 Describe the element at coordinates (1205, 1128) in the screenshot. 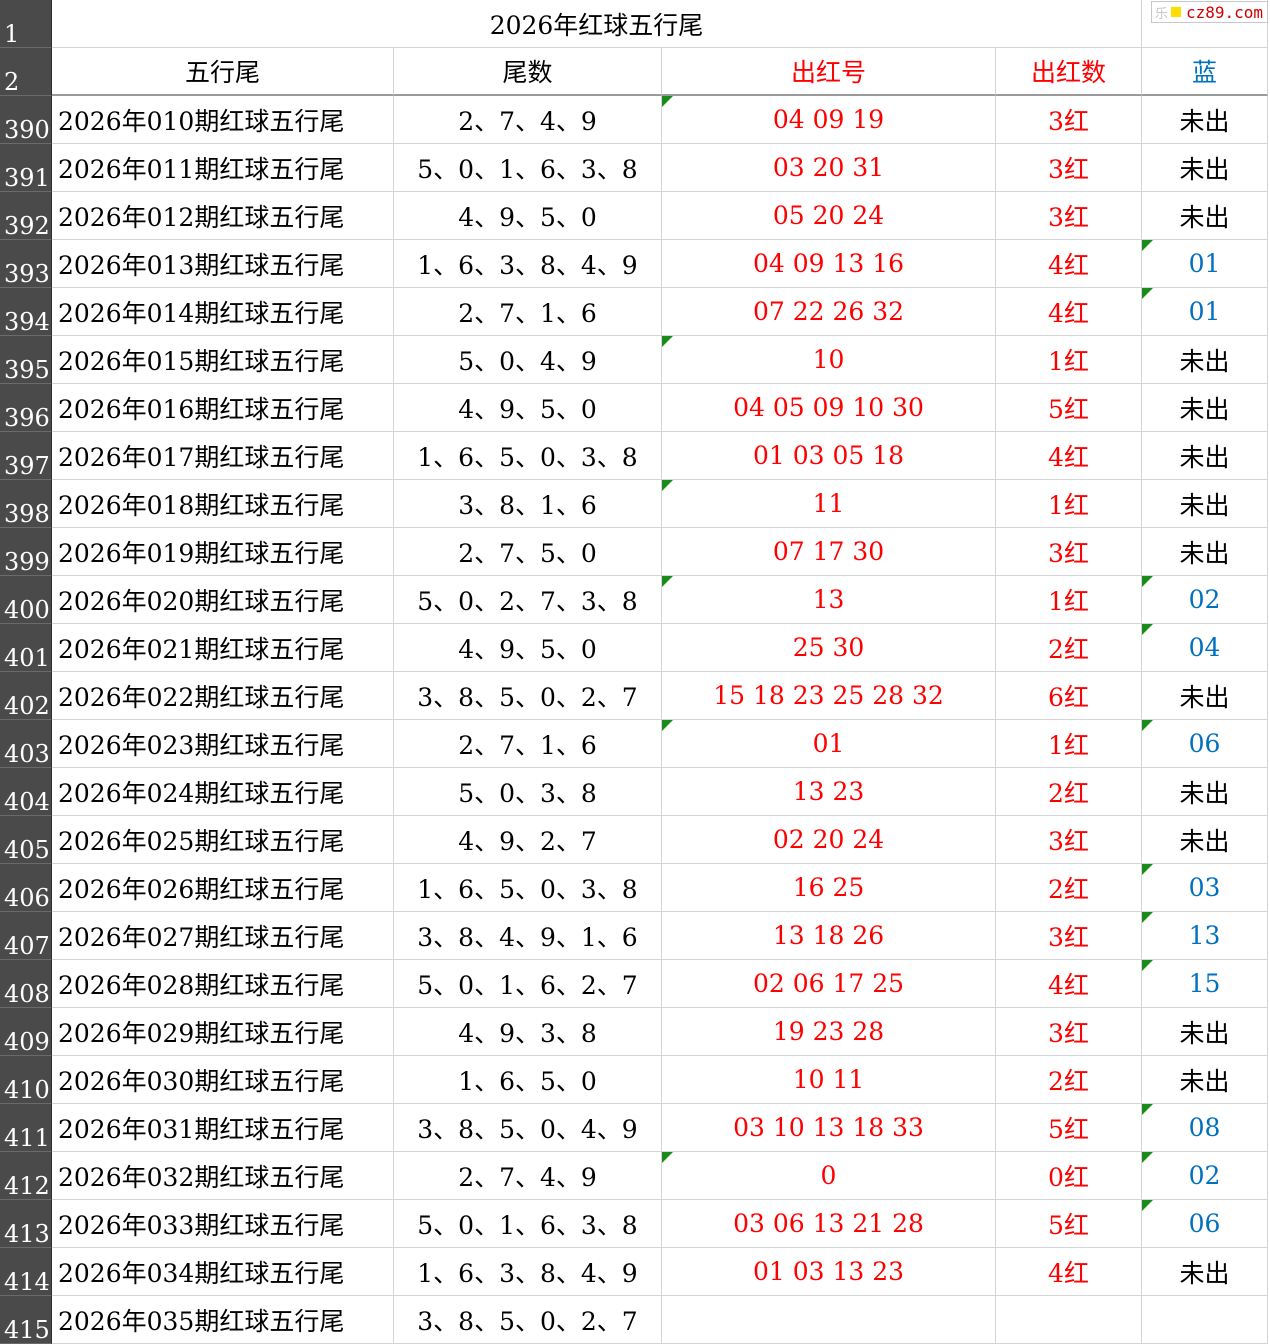

I see `blue-cell: 08` at that location.